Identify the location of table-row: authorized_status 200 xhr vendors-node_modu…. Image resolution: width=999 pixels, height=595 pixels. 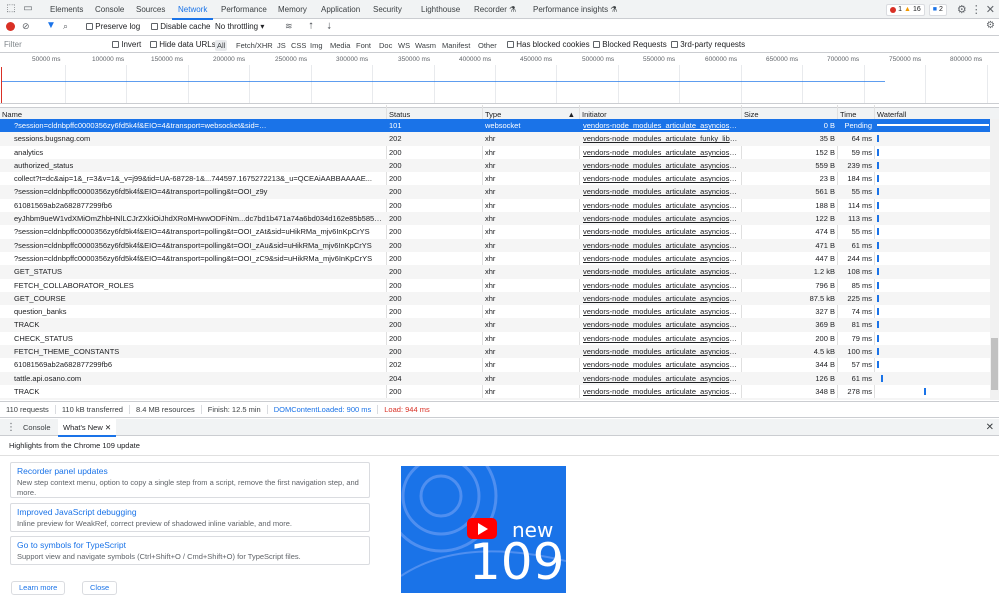
(495, 165).